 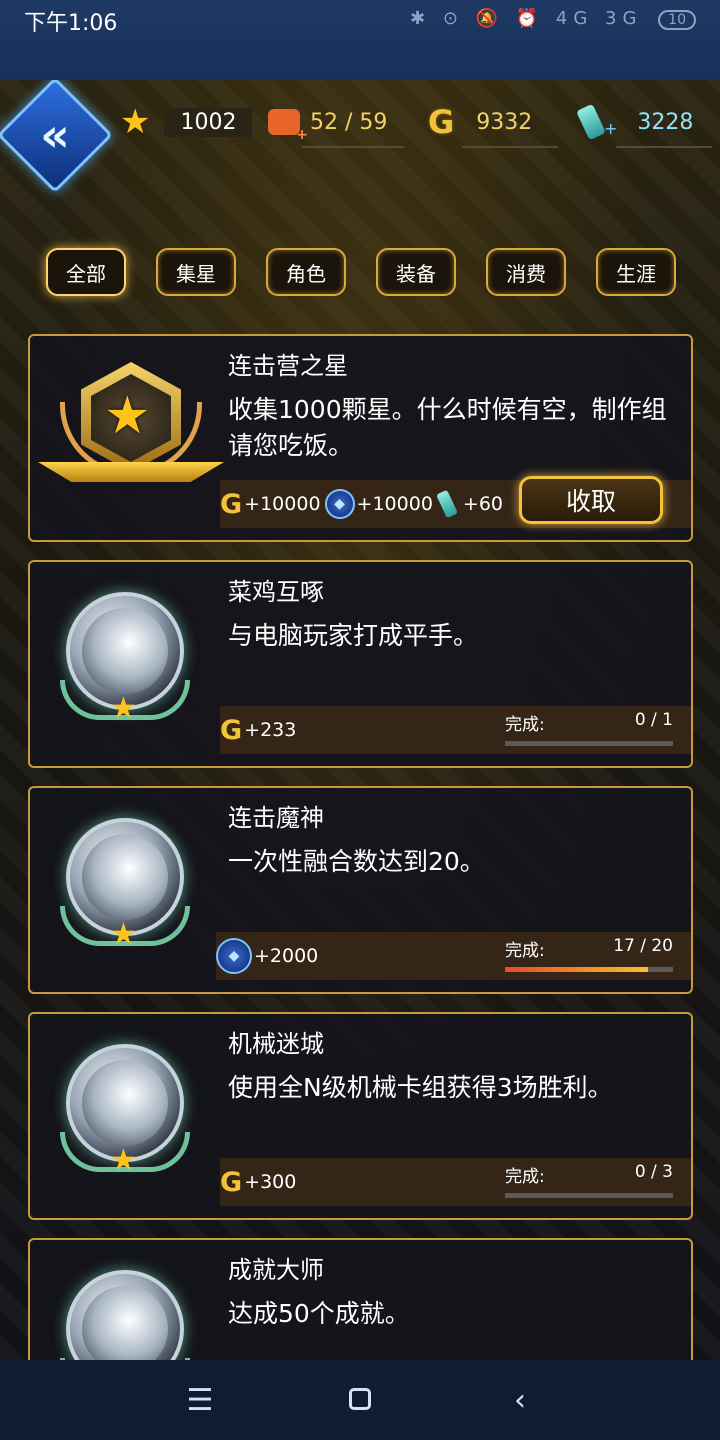 I want to click on achievement-card: ★ 机械迷城 使用全N级机械卡组获得3场胜利。 G +300 完成: 0 / 3, so click(x=360, y=1116).